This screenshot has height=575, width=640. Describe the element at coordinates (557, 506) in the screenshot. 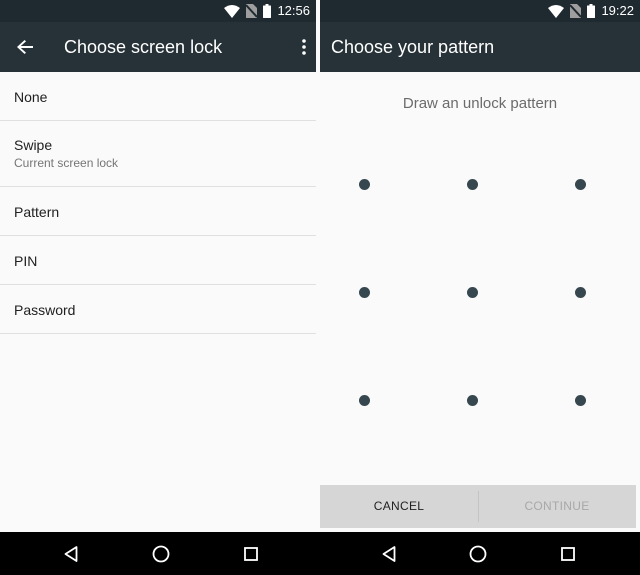

I see `continue-button: CONTINUE` at that location.